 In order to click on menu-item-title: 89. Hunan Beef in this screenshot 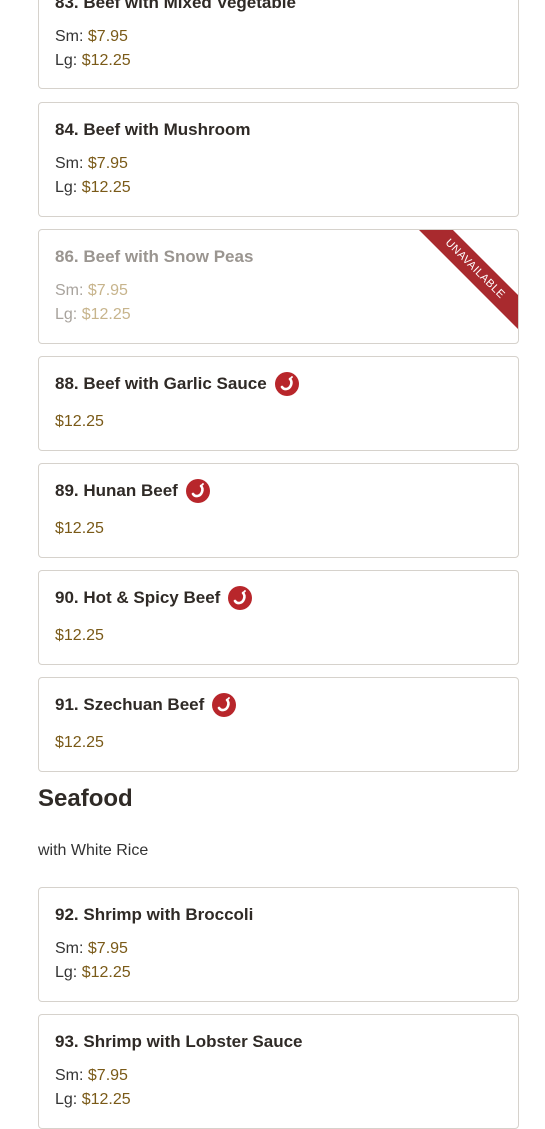, I will do `click(132, 491)`.